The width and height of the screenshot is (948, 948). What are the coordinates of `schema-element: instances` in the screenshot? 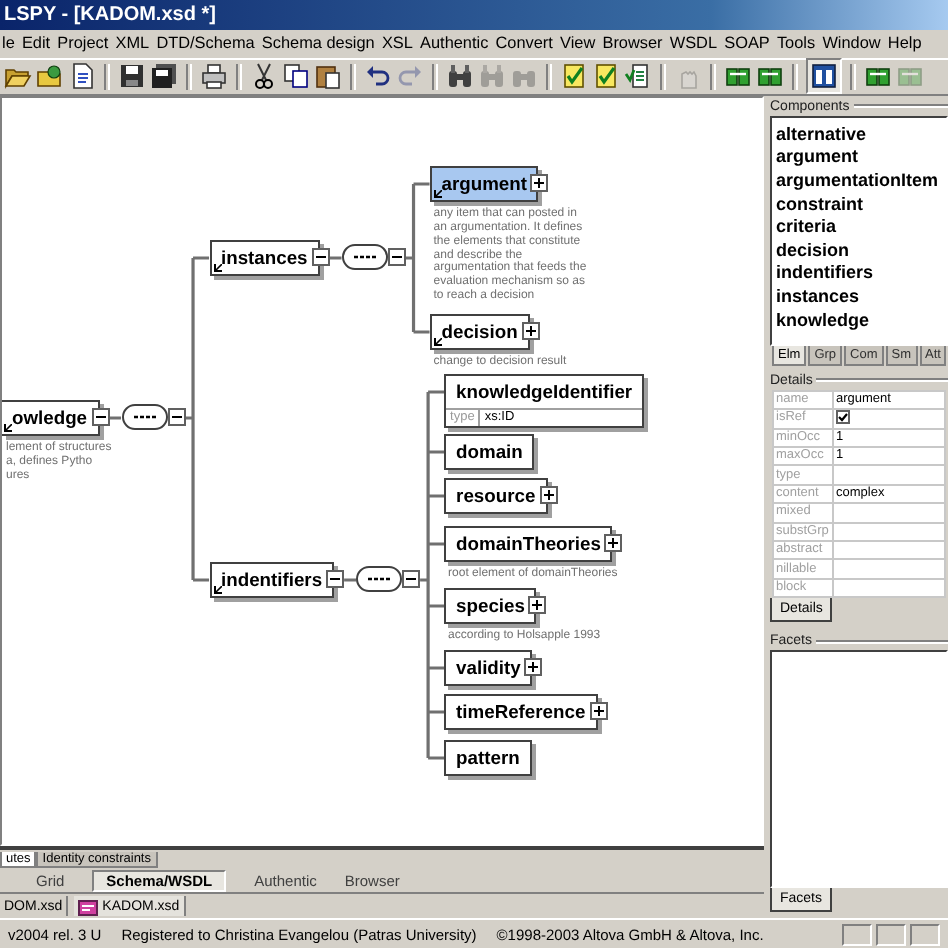 It's located at (264, 257).